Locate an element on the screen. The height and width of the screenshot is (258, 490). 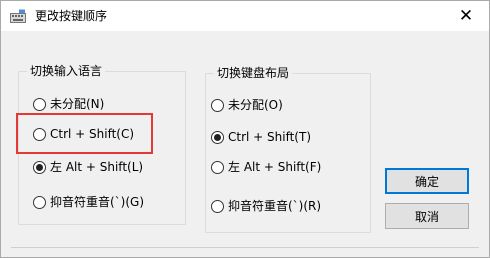
keyboard-layout-option-ctrl-shift: Ctrl + Shift(T) is located at coordinates (261, 137).